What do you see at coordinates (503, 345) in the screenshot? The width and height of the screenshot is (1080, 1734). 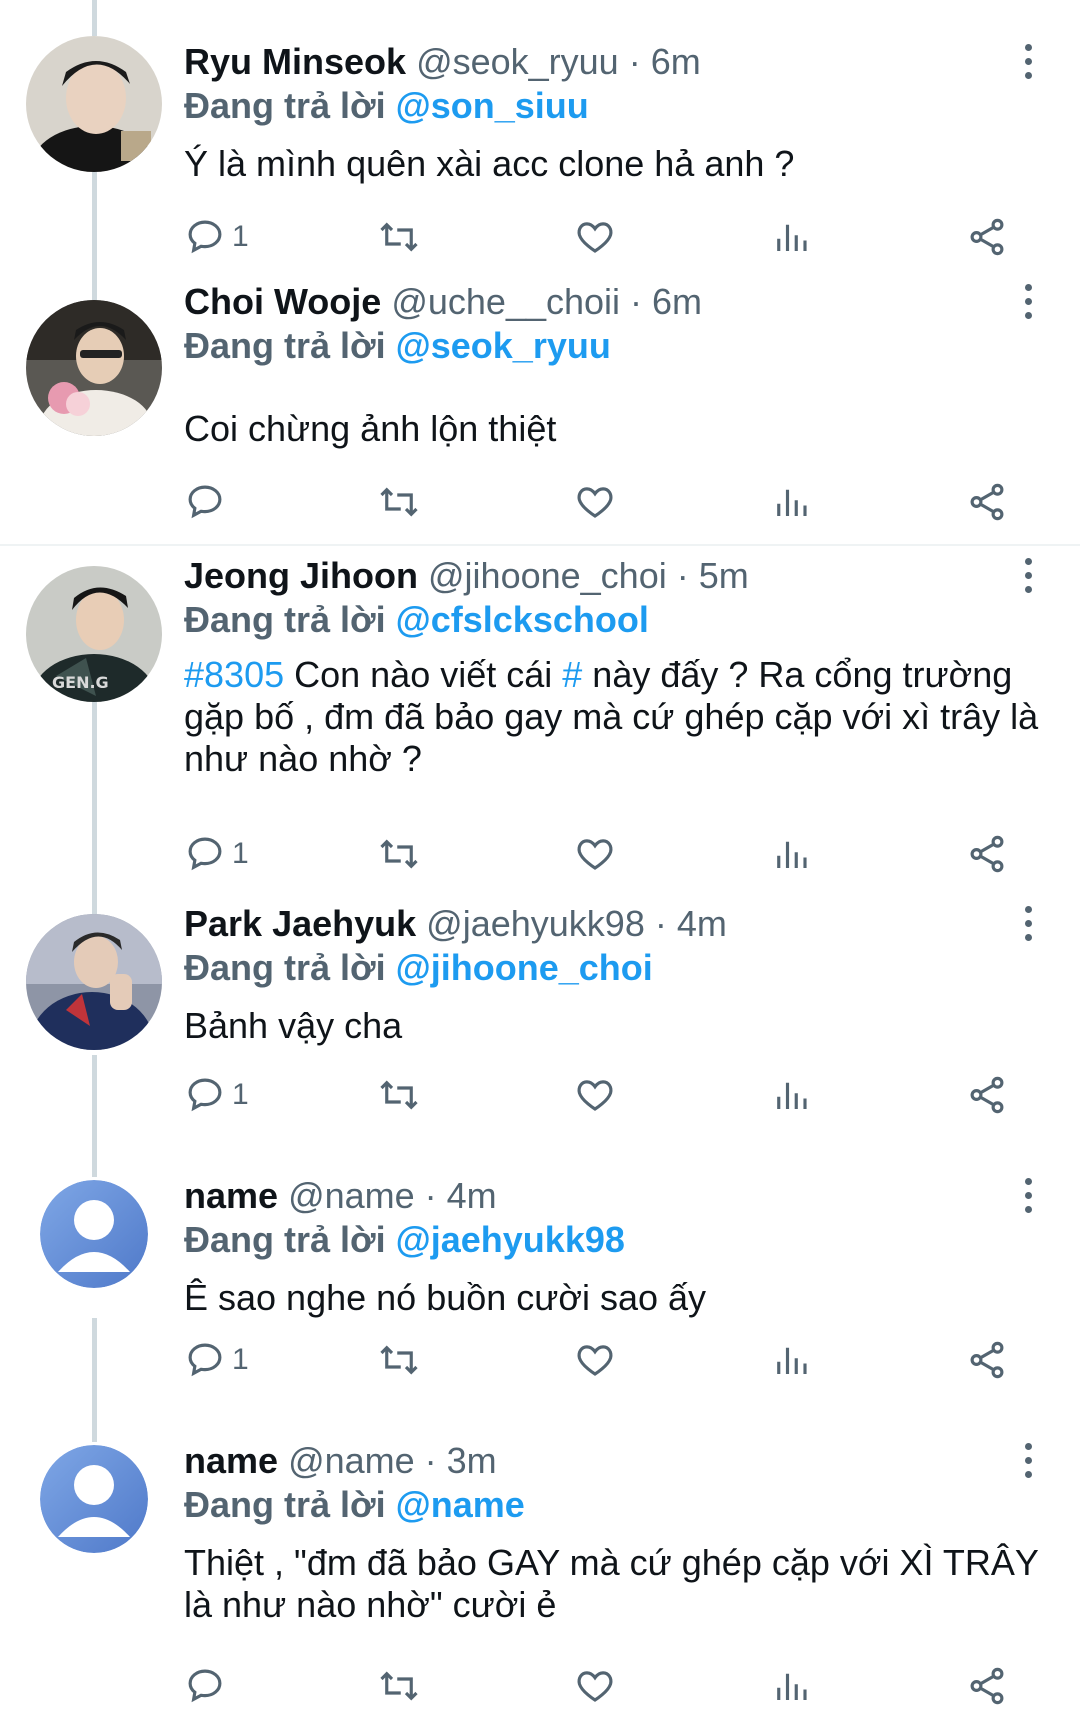 I see `reply-mention-link: @seok_ryuu` at bounding box center [503, 345].